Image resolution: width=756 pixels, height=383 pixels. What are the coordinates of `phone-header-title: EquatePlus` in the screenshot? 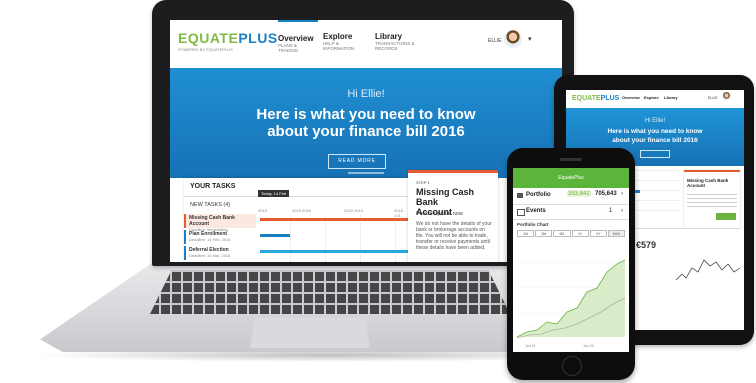 It's located at (571, 178).